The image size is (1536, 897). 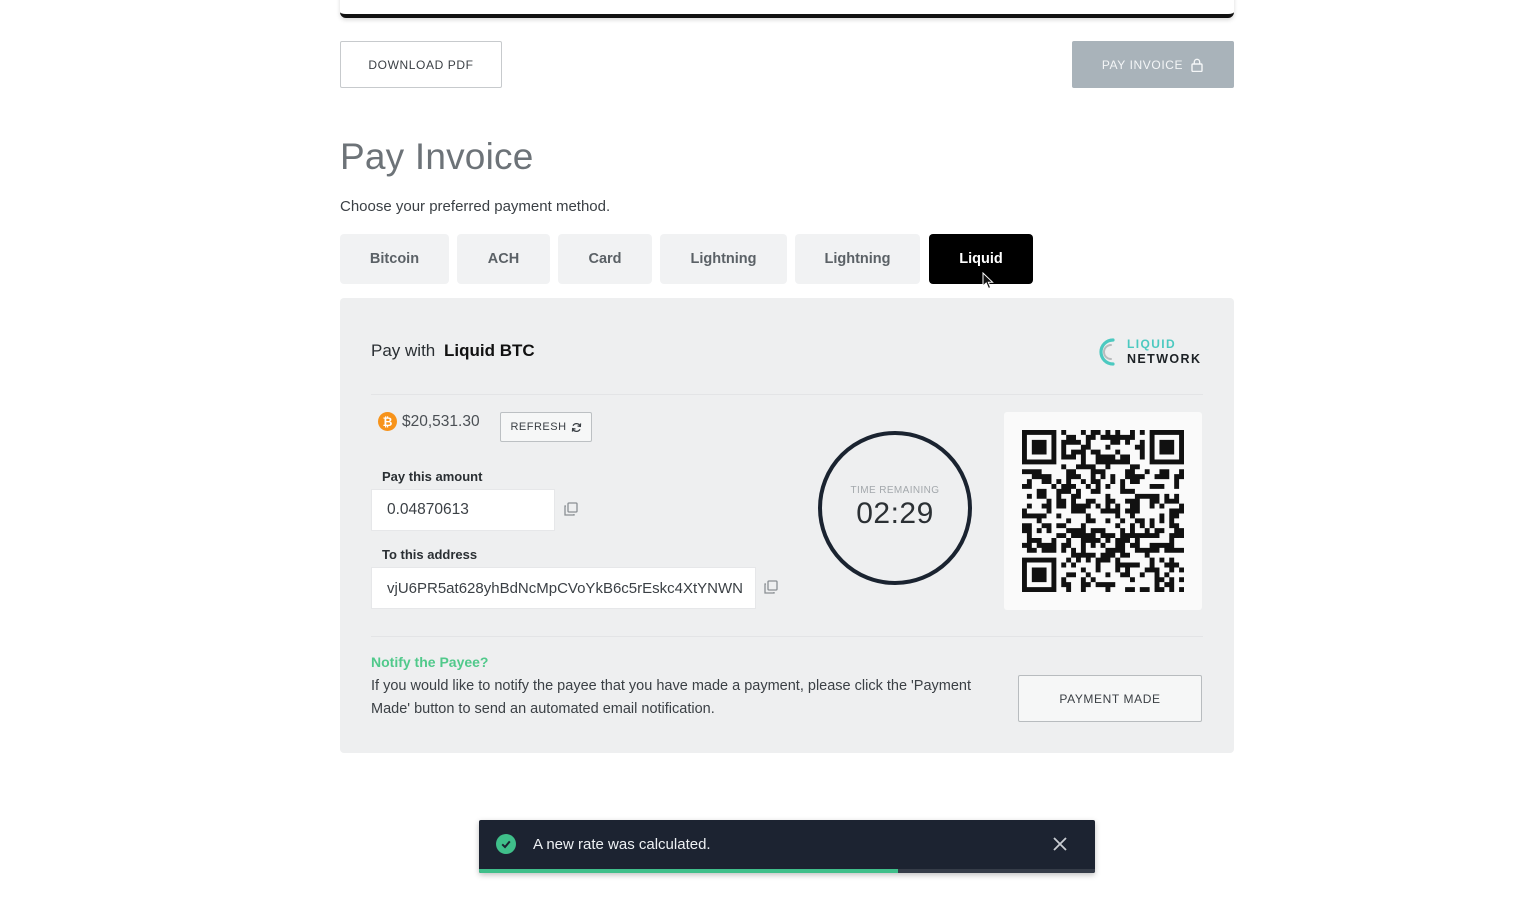 I want to click on tab-lightning: Lightning, so click(x=723, y=259).